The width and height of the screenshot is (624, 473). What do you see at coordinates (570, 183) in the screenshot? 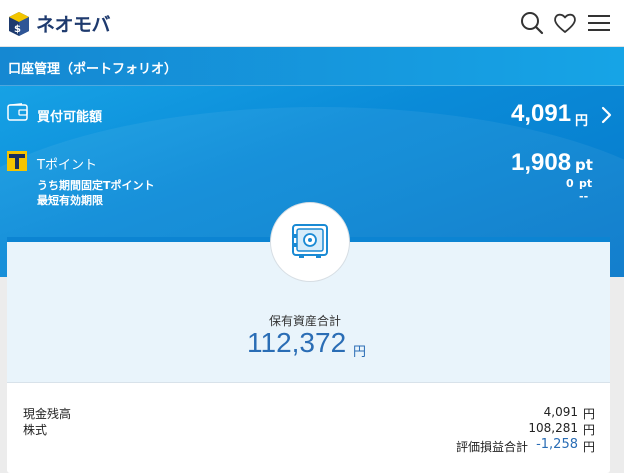
I see `fixed-tpoint-value: 0` at bounding box center [570, 183].